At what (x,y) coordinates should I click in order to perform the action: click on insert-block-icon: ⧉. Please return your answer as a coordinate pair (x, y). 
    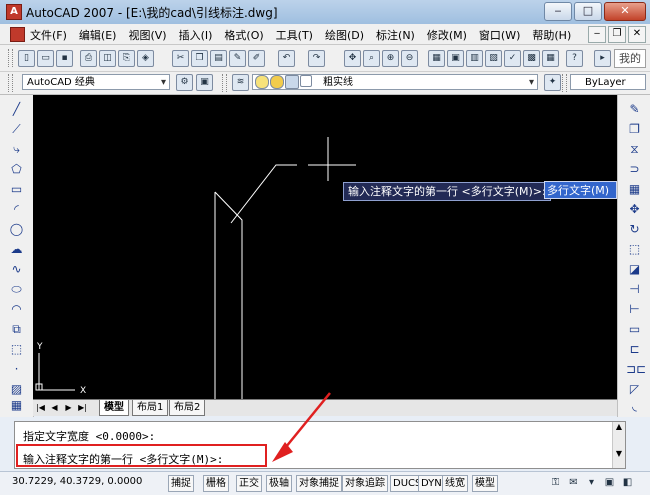
    Looking at the image, I should click on (16, 329).